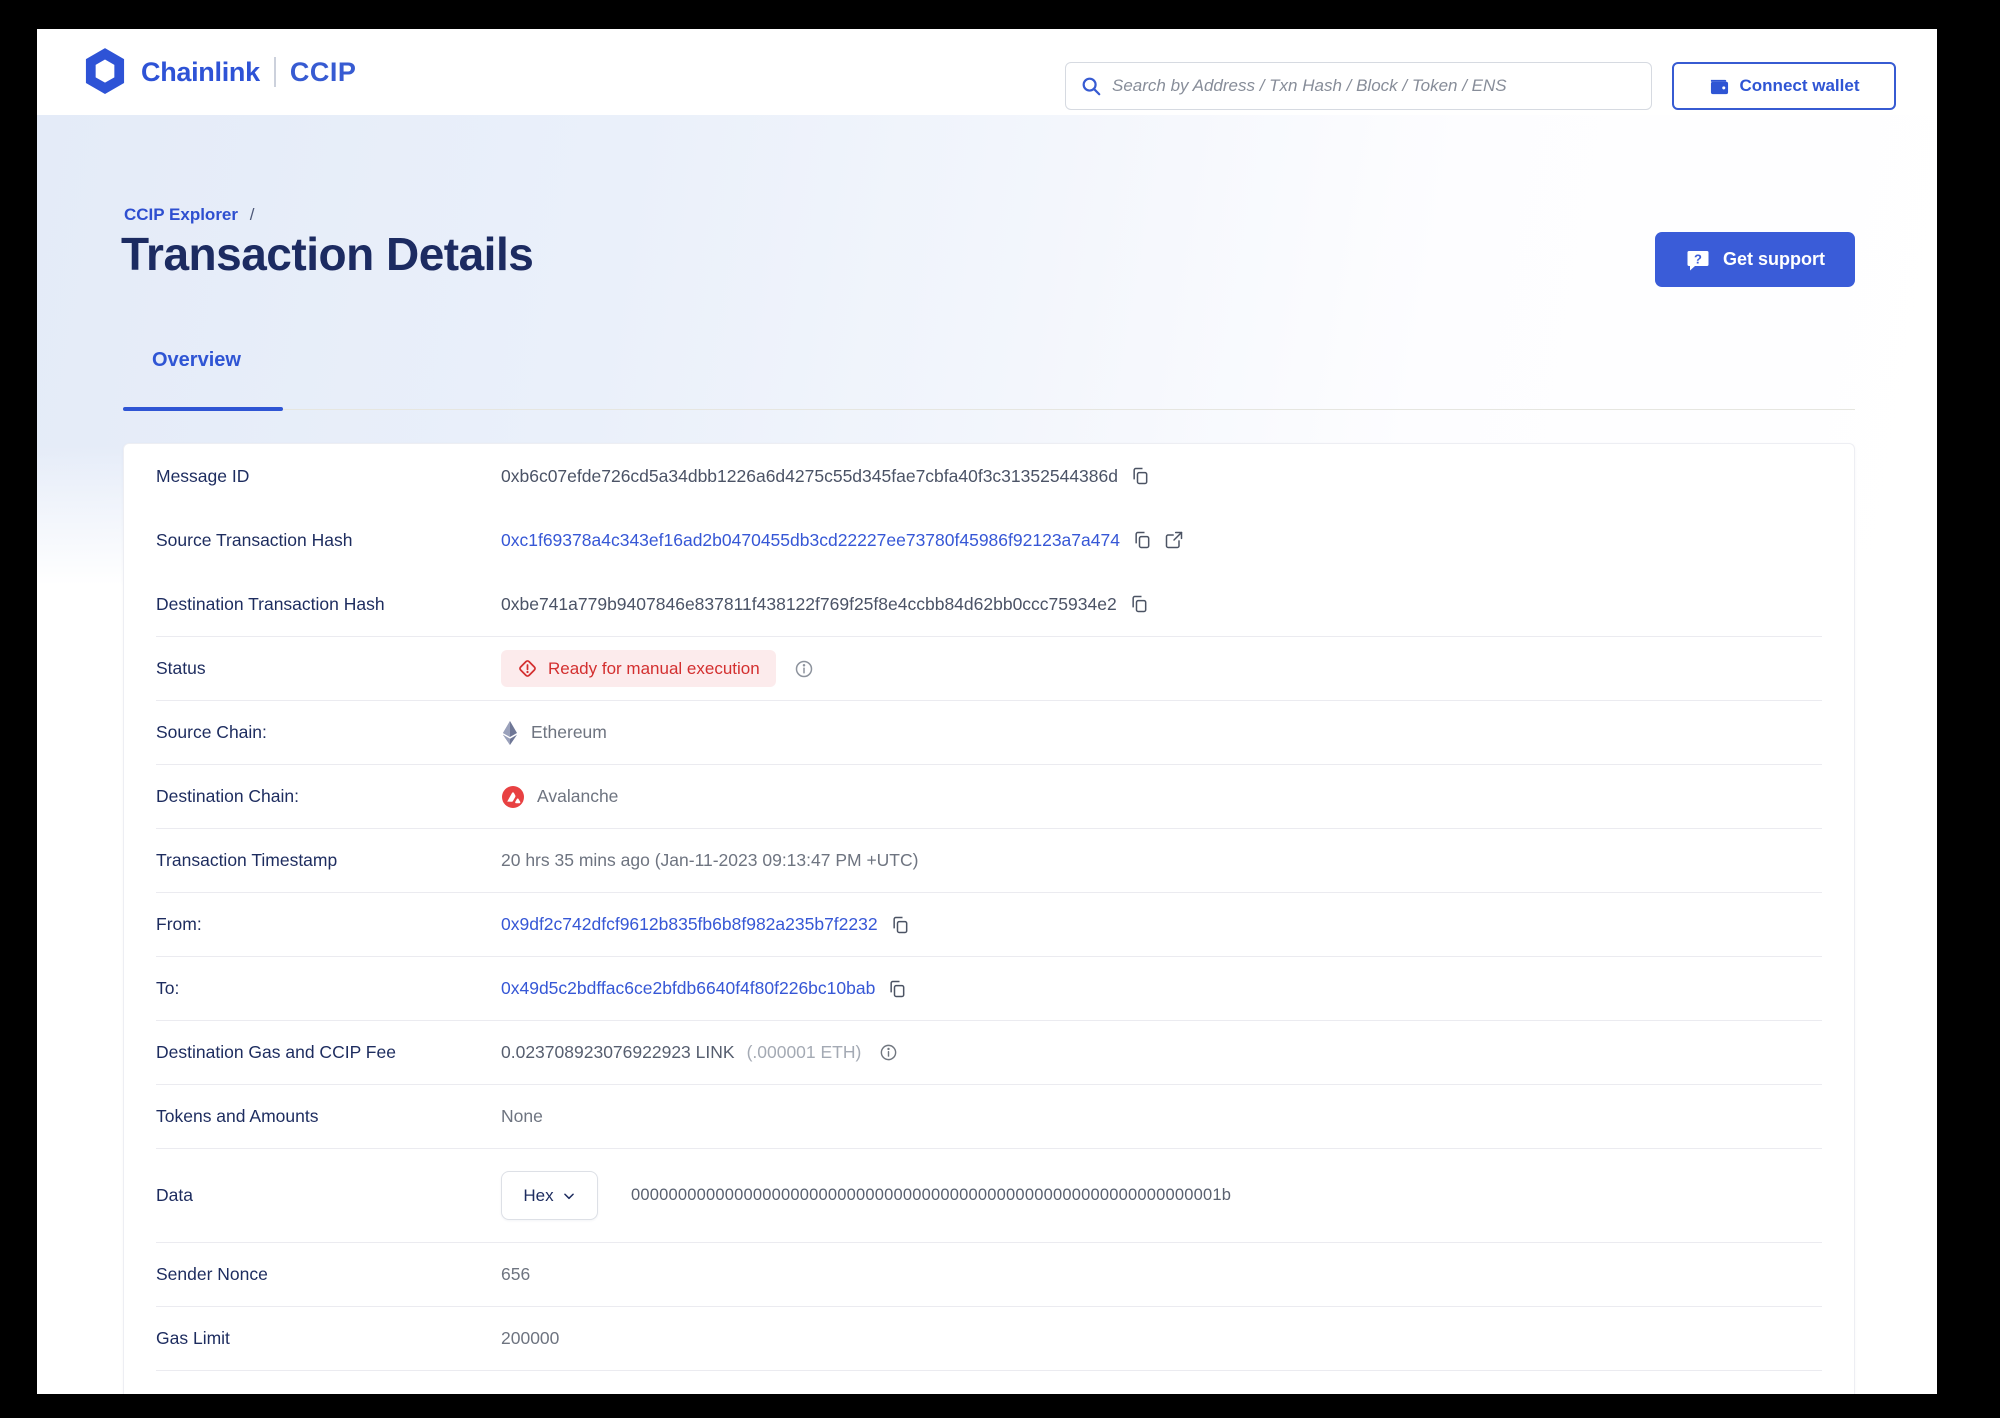 The width and height of the screenshot is (2000, 1418). Describe the element at coordinates (237, 1116) in the screenshot. I see `row-label: Tokens and Amounts` at that location.